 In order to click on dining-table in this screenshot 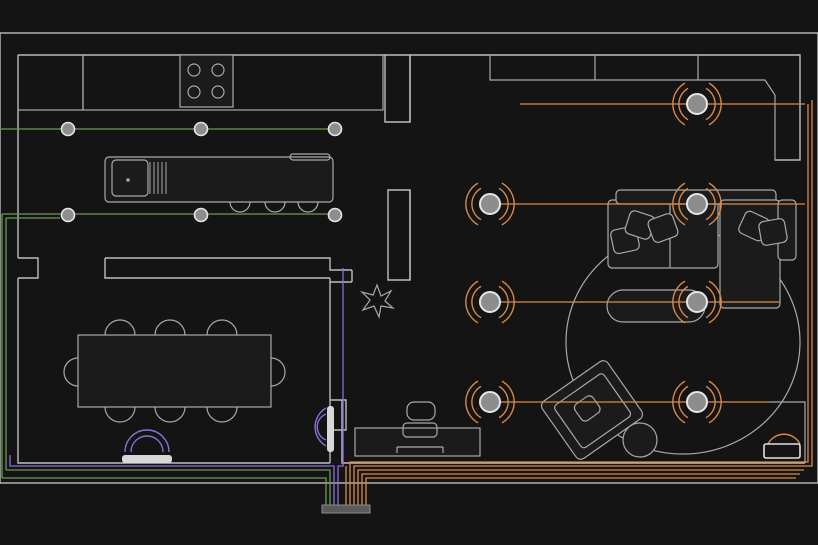, I will do `click(174, 371)`.